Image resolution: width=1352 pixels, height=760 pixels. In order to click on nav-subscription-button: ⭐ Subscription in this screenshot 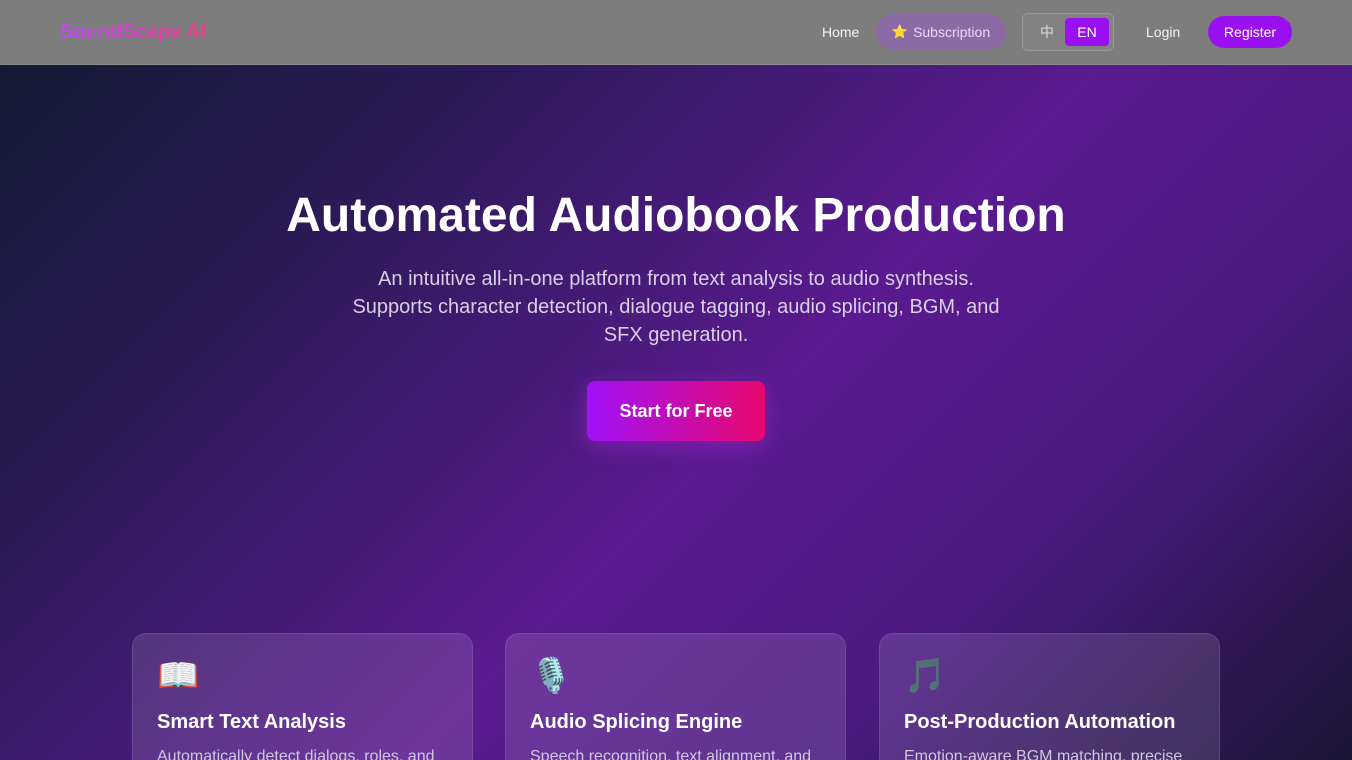, I will do `click(941, 32)`.